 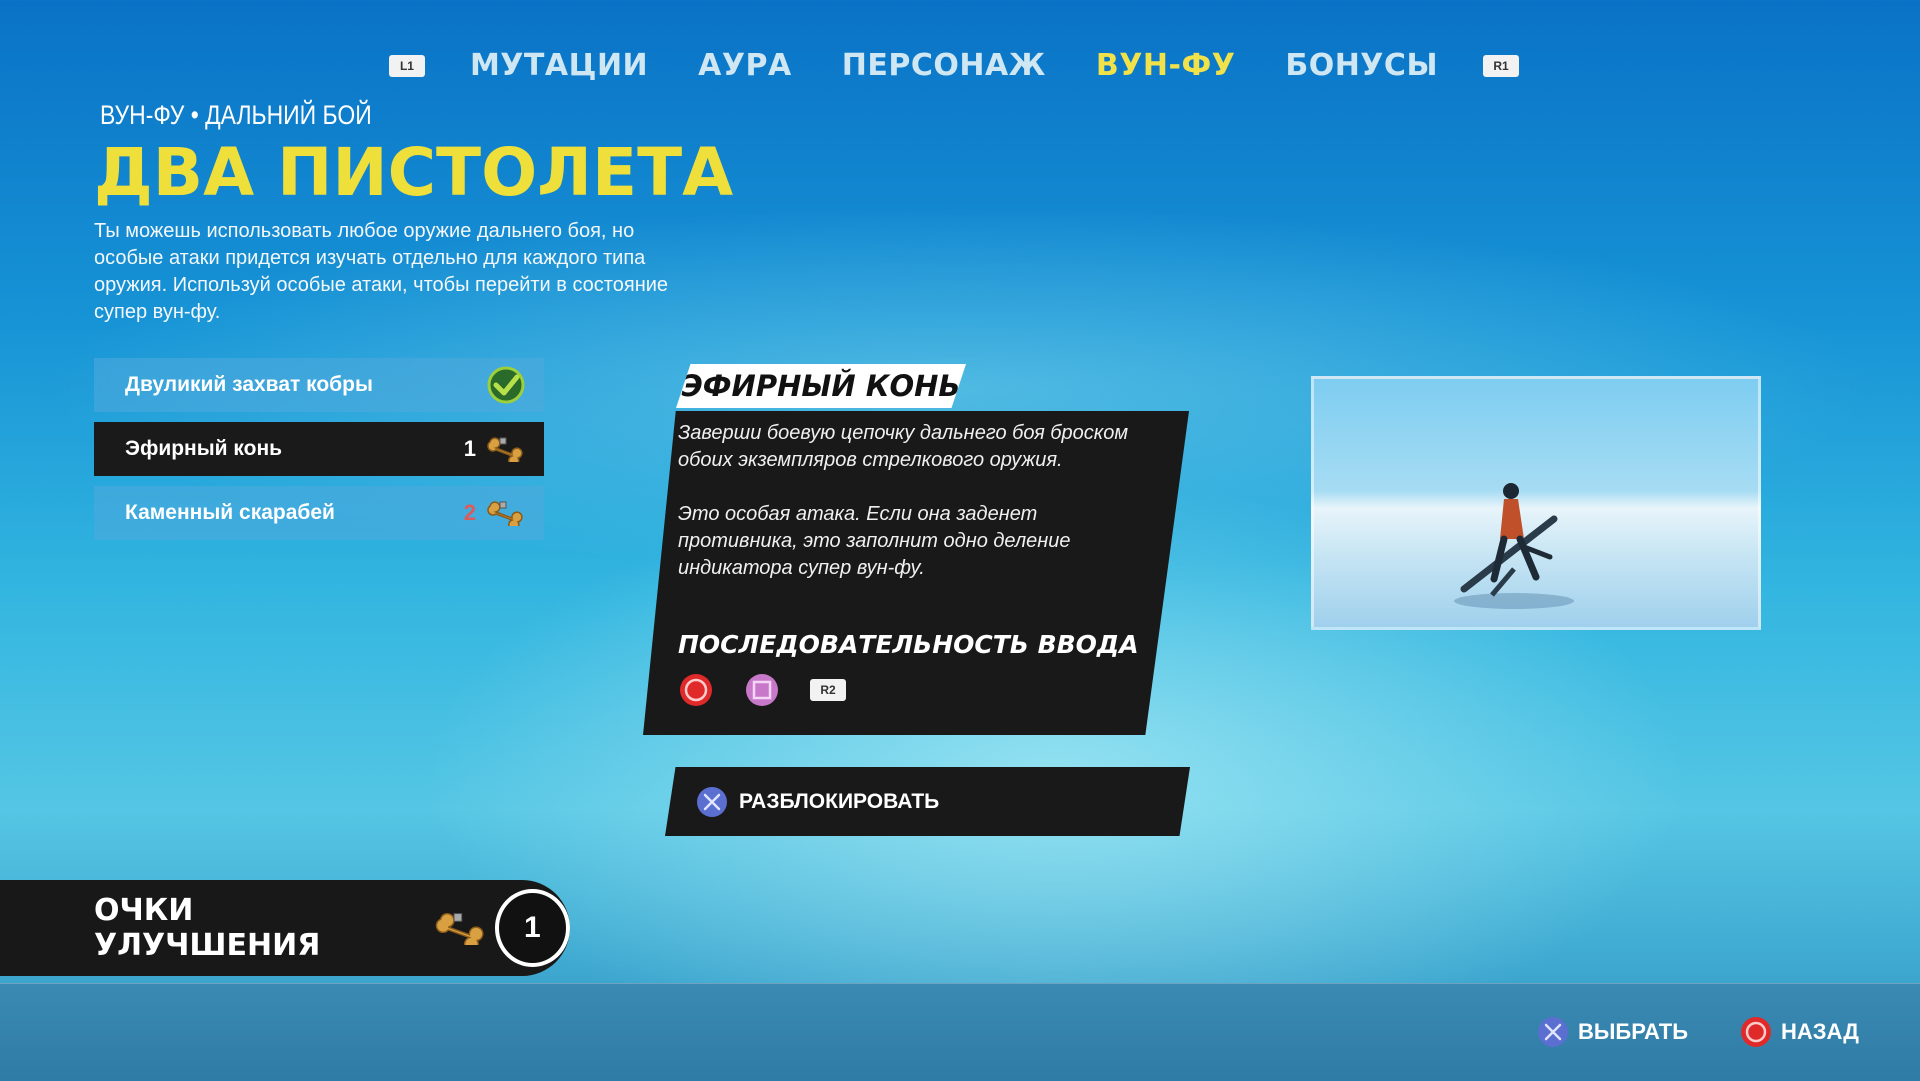 What do you see at coordinates (469, 448) in the screenshot?
I see `attack-cost: 1` at bounding box center [469, 448].